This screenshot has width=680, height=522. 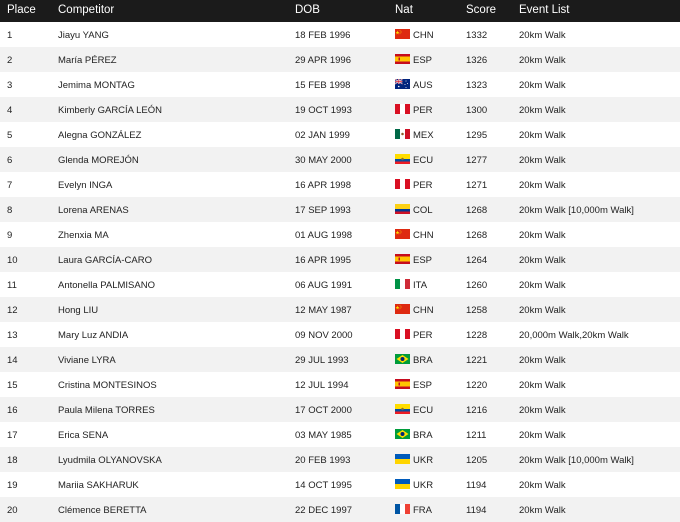 What do you see at coordinates (78, 310) in the screenshot?
I see `competitor-name: Hong LIU` at bounding box center [78, 310].